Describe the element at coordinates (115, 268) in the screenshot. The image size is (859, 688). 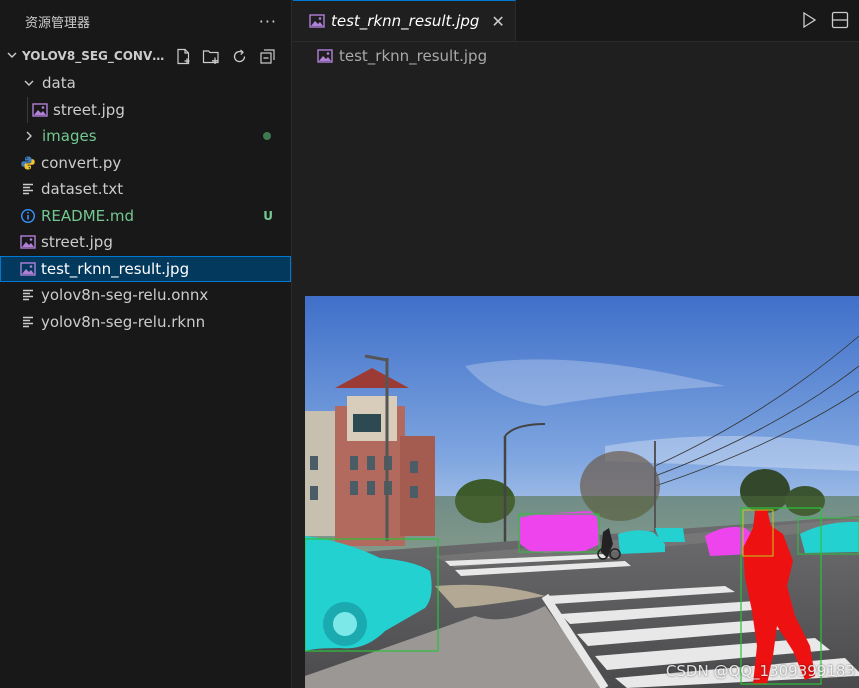
I see `tree-item-label: test_rknn_result.jpg` at that location.